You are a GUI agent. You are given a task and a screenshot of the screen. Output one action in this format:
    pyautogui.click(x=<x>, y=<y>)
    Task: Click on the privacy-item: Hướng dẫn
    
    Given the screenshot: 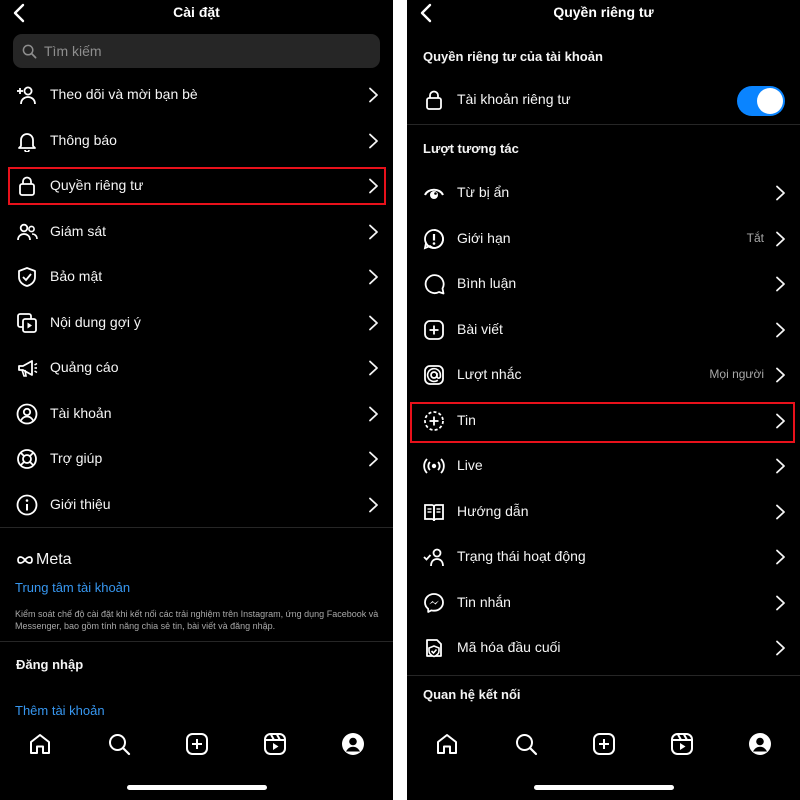 What is the action you would take?
    pyautogui.click(x=603, y=512)
    